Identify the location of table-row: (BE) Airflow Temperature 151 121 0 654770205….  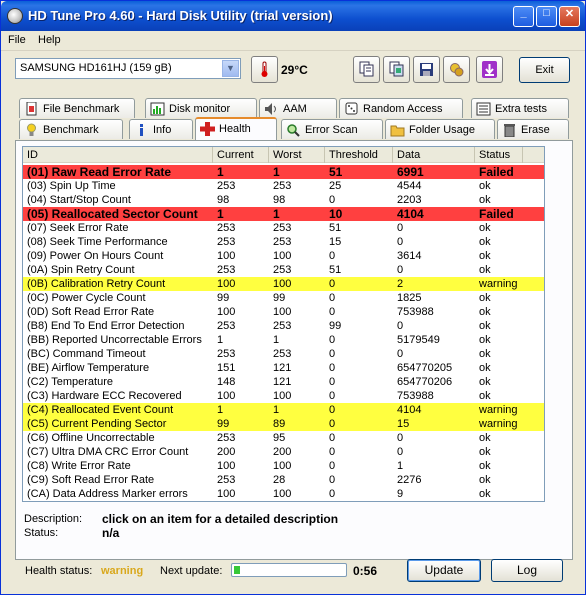
(283, 368).